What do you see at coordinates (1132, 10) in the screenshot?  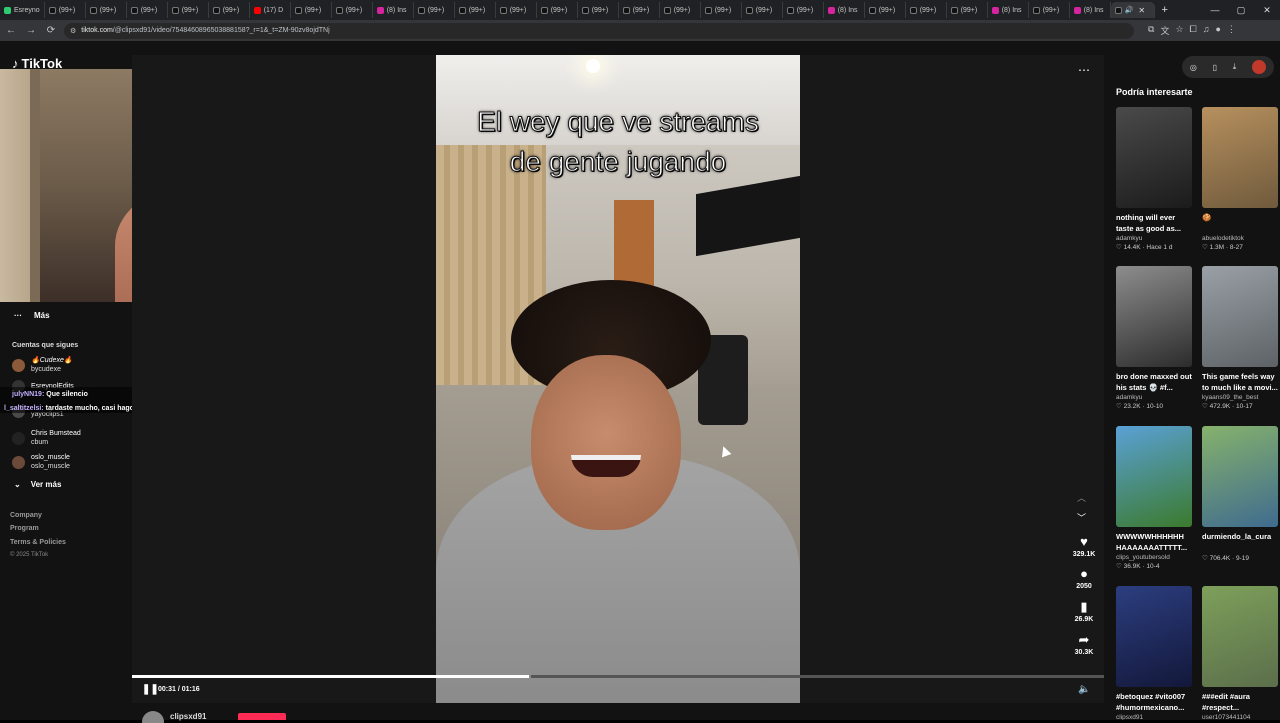 I see `browser-tab-active: 🔊 ✕` at bounding box center [1132, 10].